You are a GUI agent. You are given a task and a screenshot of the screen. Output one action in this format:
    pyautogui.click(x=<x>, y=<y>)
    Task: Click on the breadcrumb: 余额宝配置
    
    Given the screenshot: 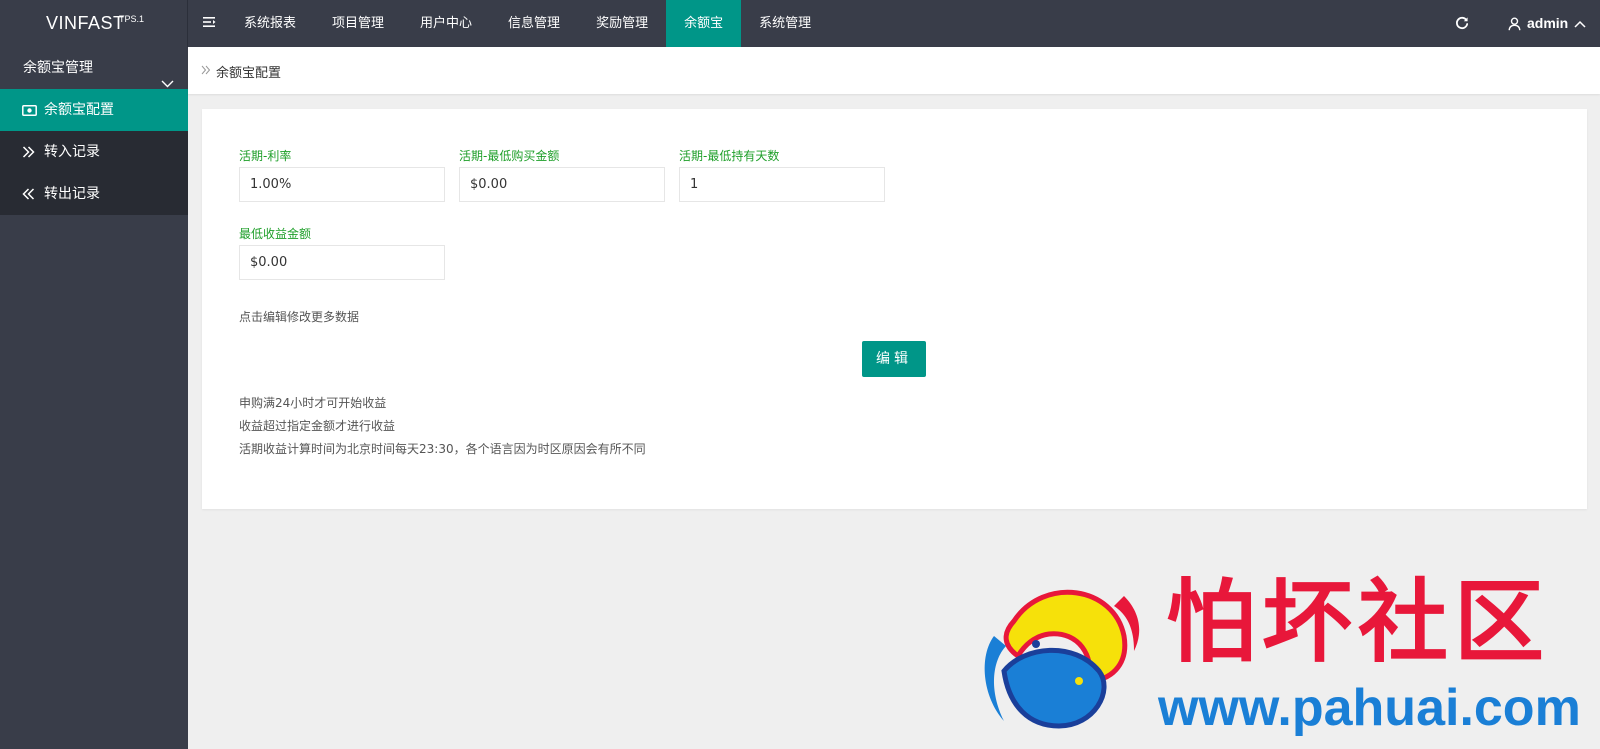 What is the action you would take?
    pyautogui.click(x=894, y=70)
    